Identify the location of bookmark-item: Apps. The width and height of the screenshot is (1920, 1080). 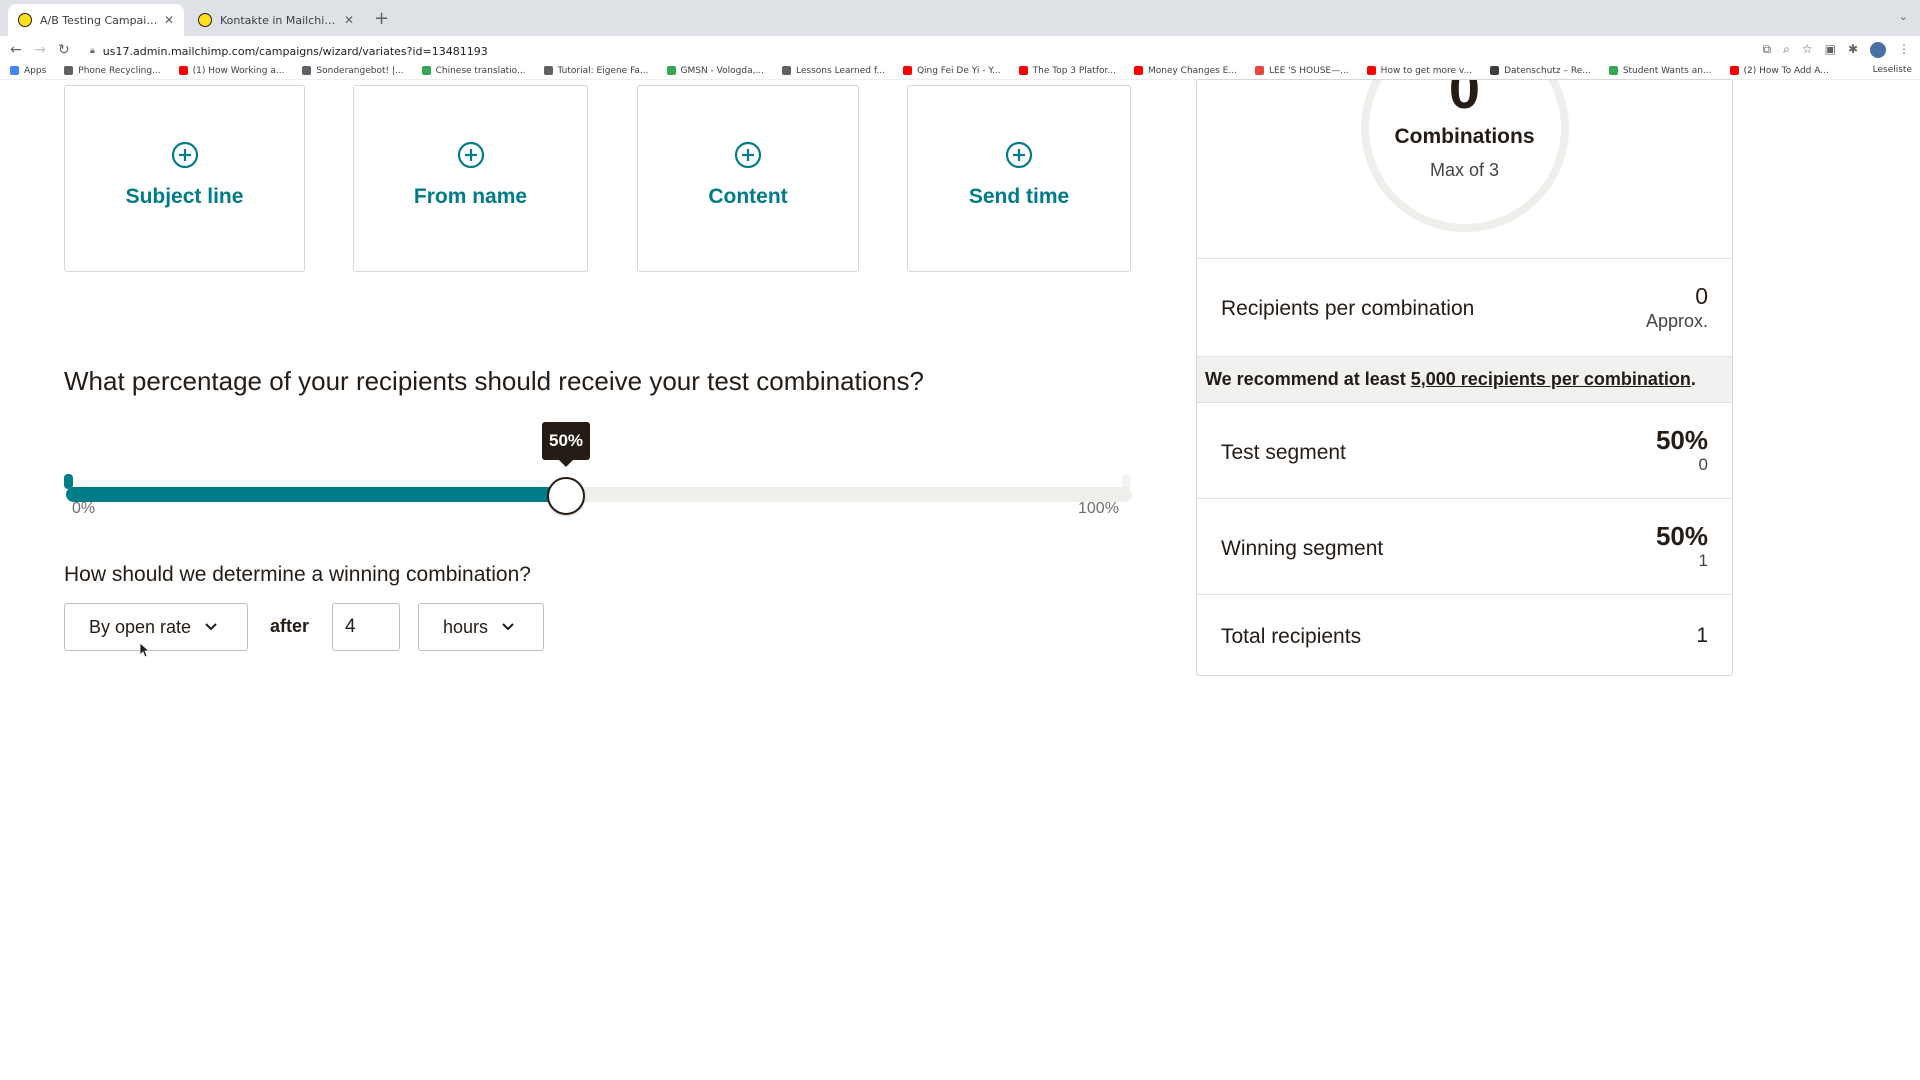
(28, 71).